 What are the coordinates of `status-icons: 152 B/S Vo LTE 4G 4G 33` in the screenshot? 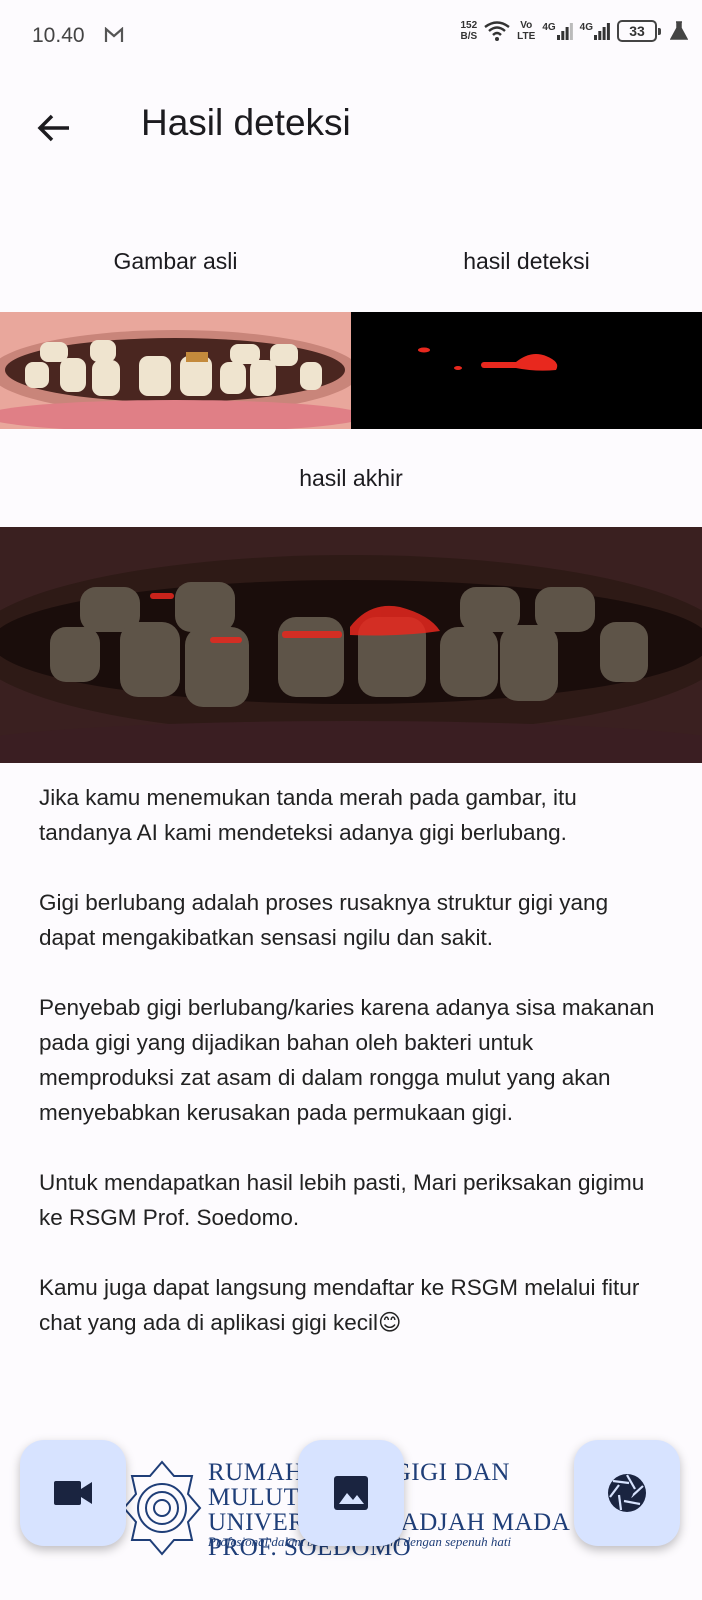 It's located at (574, 31).